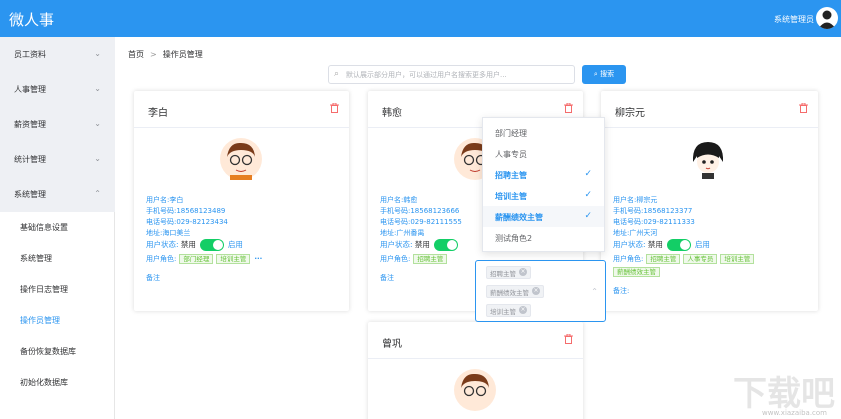 This screenshot has height=419, width=841. Describe the element at coordinates (635, 200) in the screenshot. I see `username-text: 用户名:柳宗元` at that location.